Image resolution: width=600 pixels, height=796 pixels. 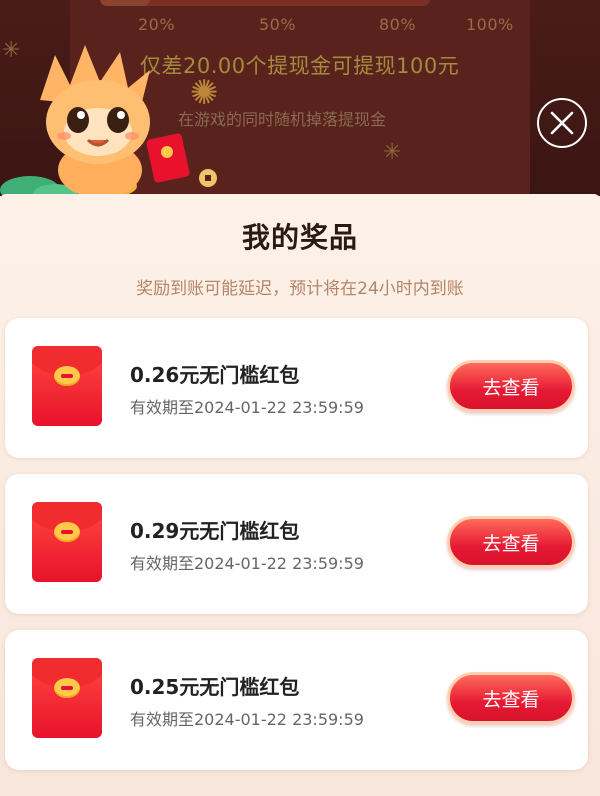 I want to click on close-icon, so click(x=562, y=123).